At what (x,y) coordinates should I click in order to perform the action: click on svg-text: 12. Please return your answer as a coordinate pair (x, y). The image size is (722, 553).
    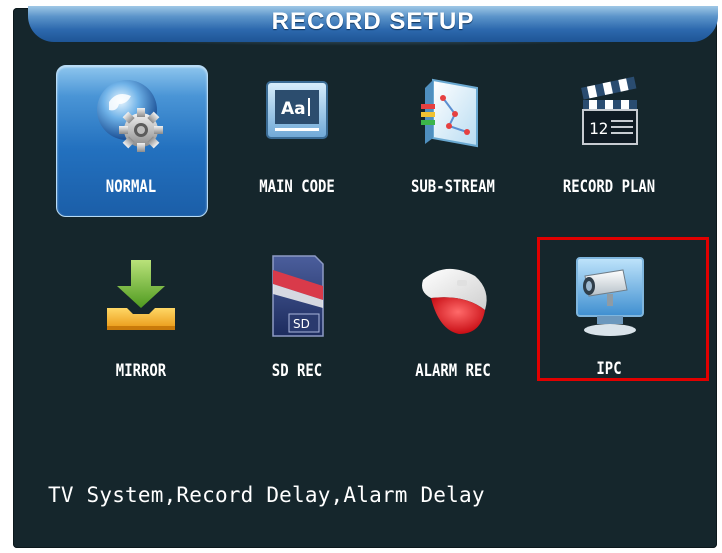
    Looking at the image, I should click on (598, 128).